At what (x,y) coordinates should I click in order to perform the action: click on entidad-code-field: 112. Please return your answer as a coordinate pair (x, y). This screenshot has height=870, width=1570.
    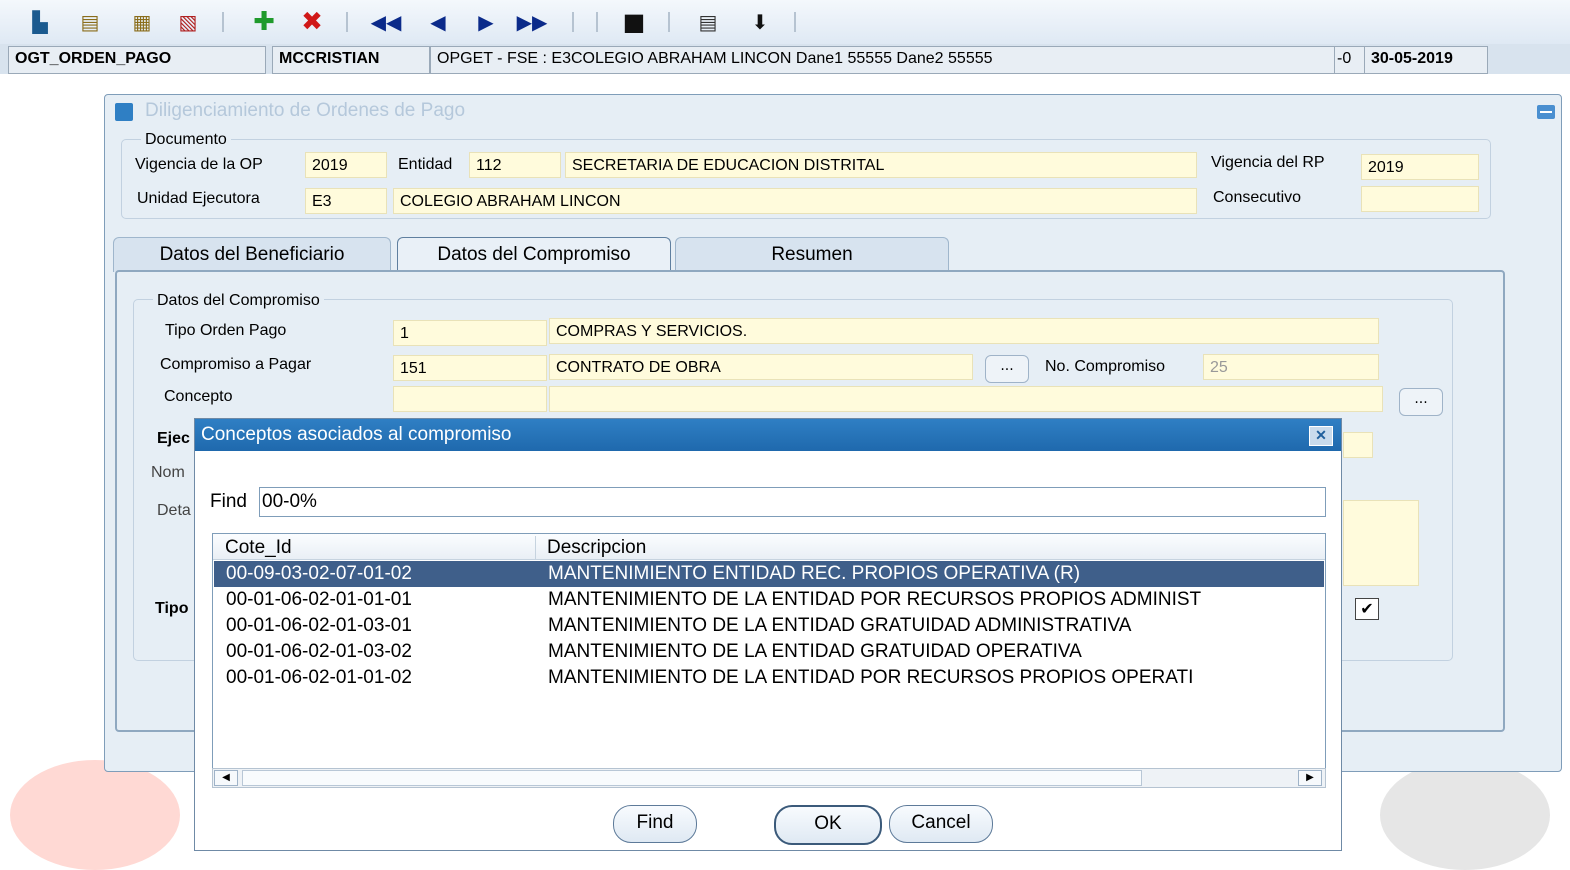
    Looking at the image, I should click on (515, 165).